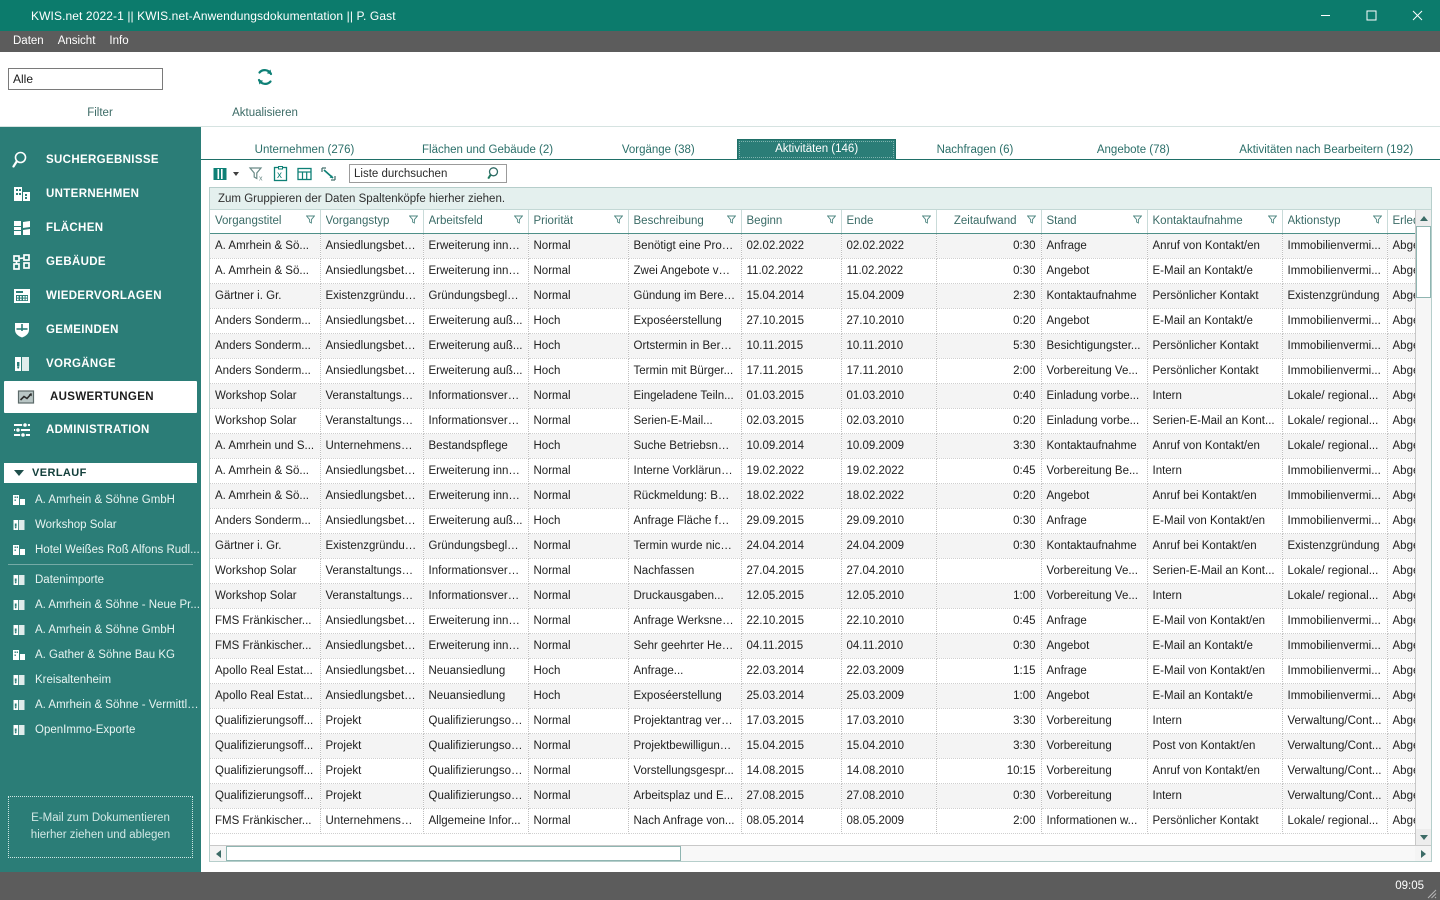 This screenshot has width=1440, height=900. I want to click on sidebar-item-unternehmen: UNTERNEHMEN, so click(100, 194).